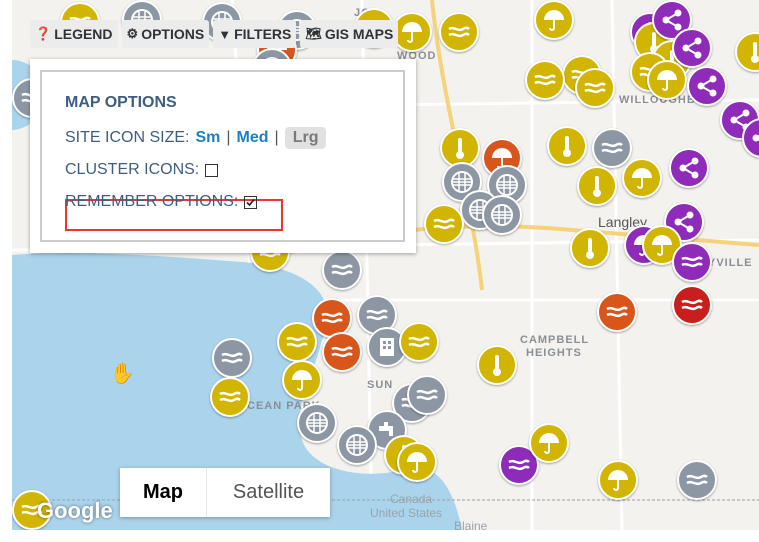 The width and height of the screenshot is (759, 542). What do you see at coordinates (121, 102) in the screenshot?
I see `map-options-title: MAP OPTIONS` at bounding box center [121, 102].